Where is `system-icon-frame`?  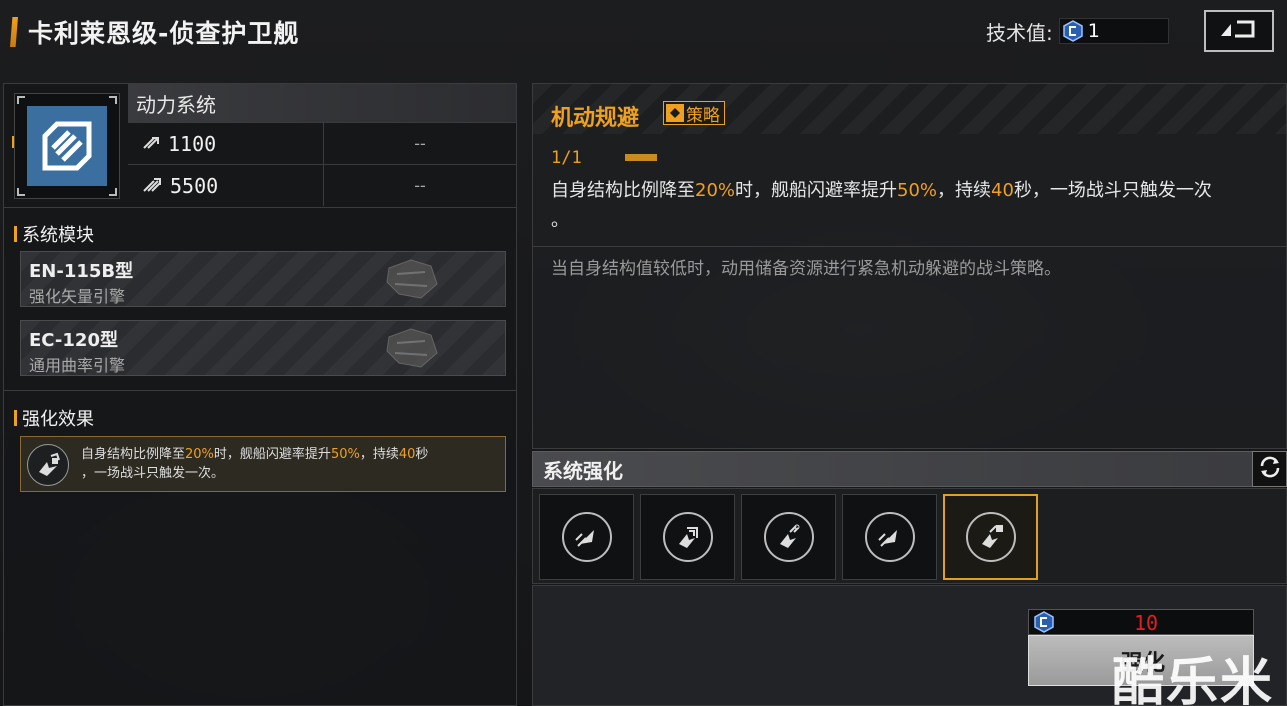 system-icon-frame is located at coordinates (67, 146).